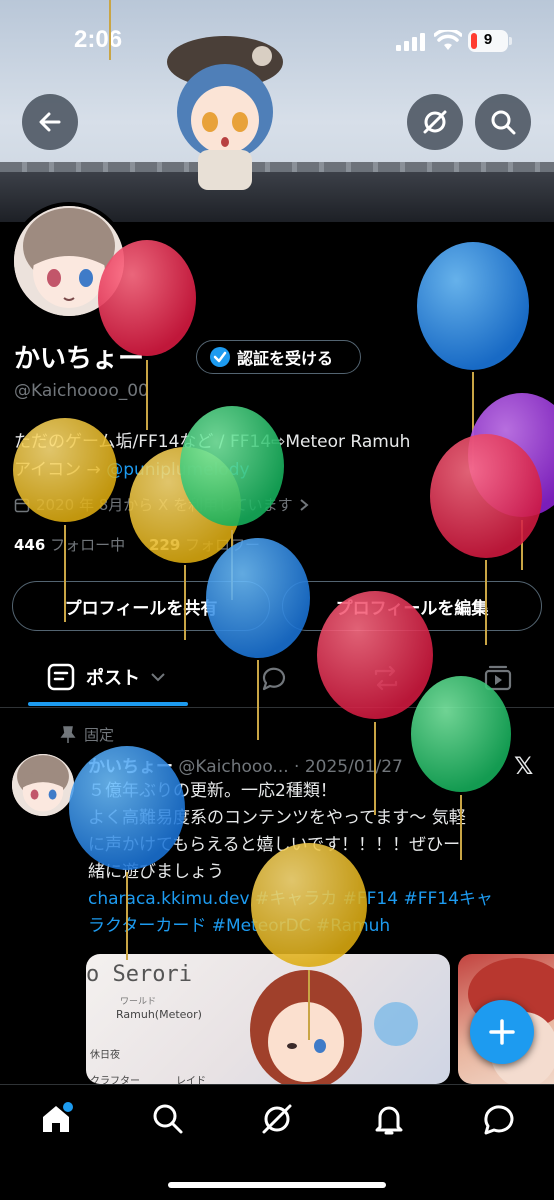 This screenshot has height=1200, width=554. What do you see at coordinates (81, 391) in the screenshot?
I see `profile-handle: @Kaichoooo_00` at bounding box center [81, 391].